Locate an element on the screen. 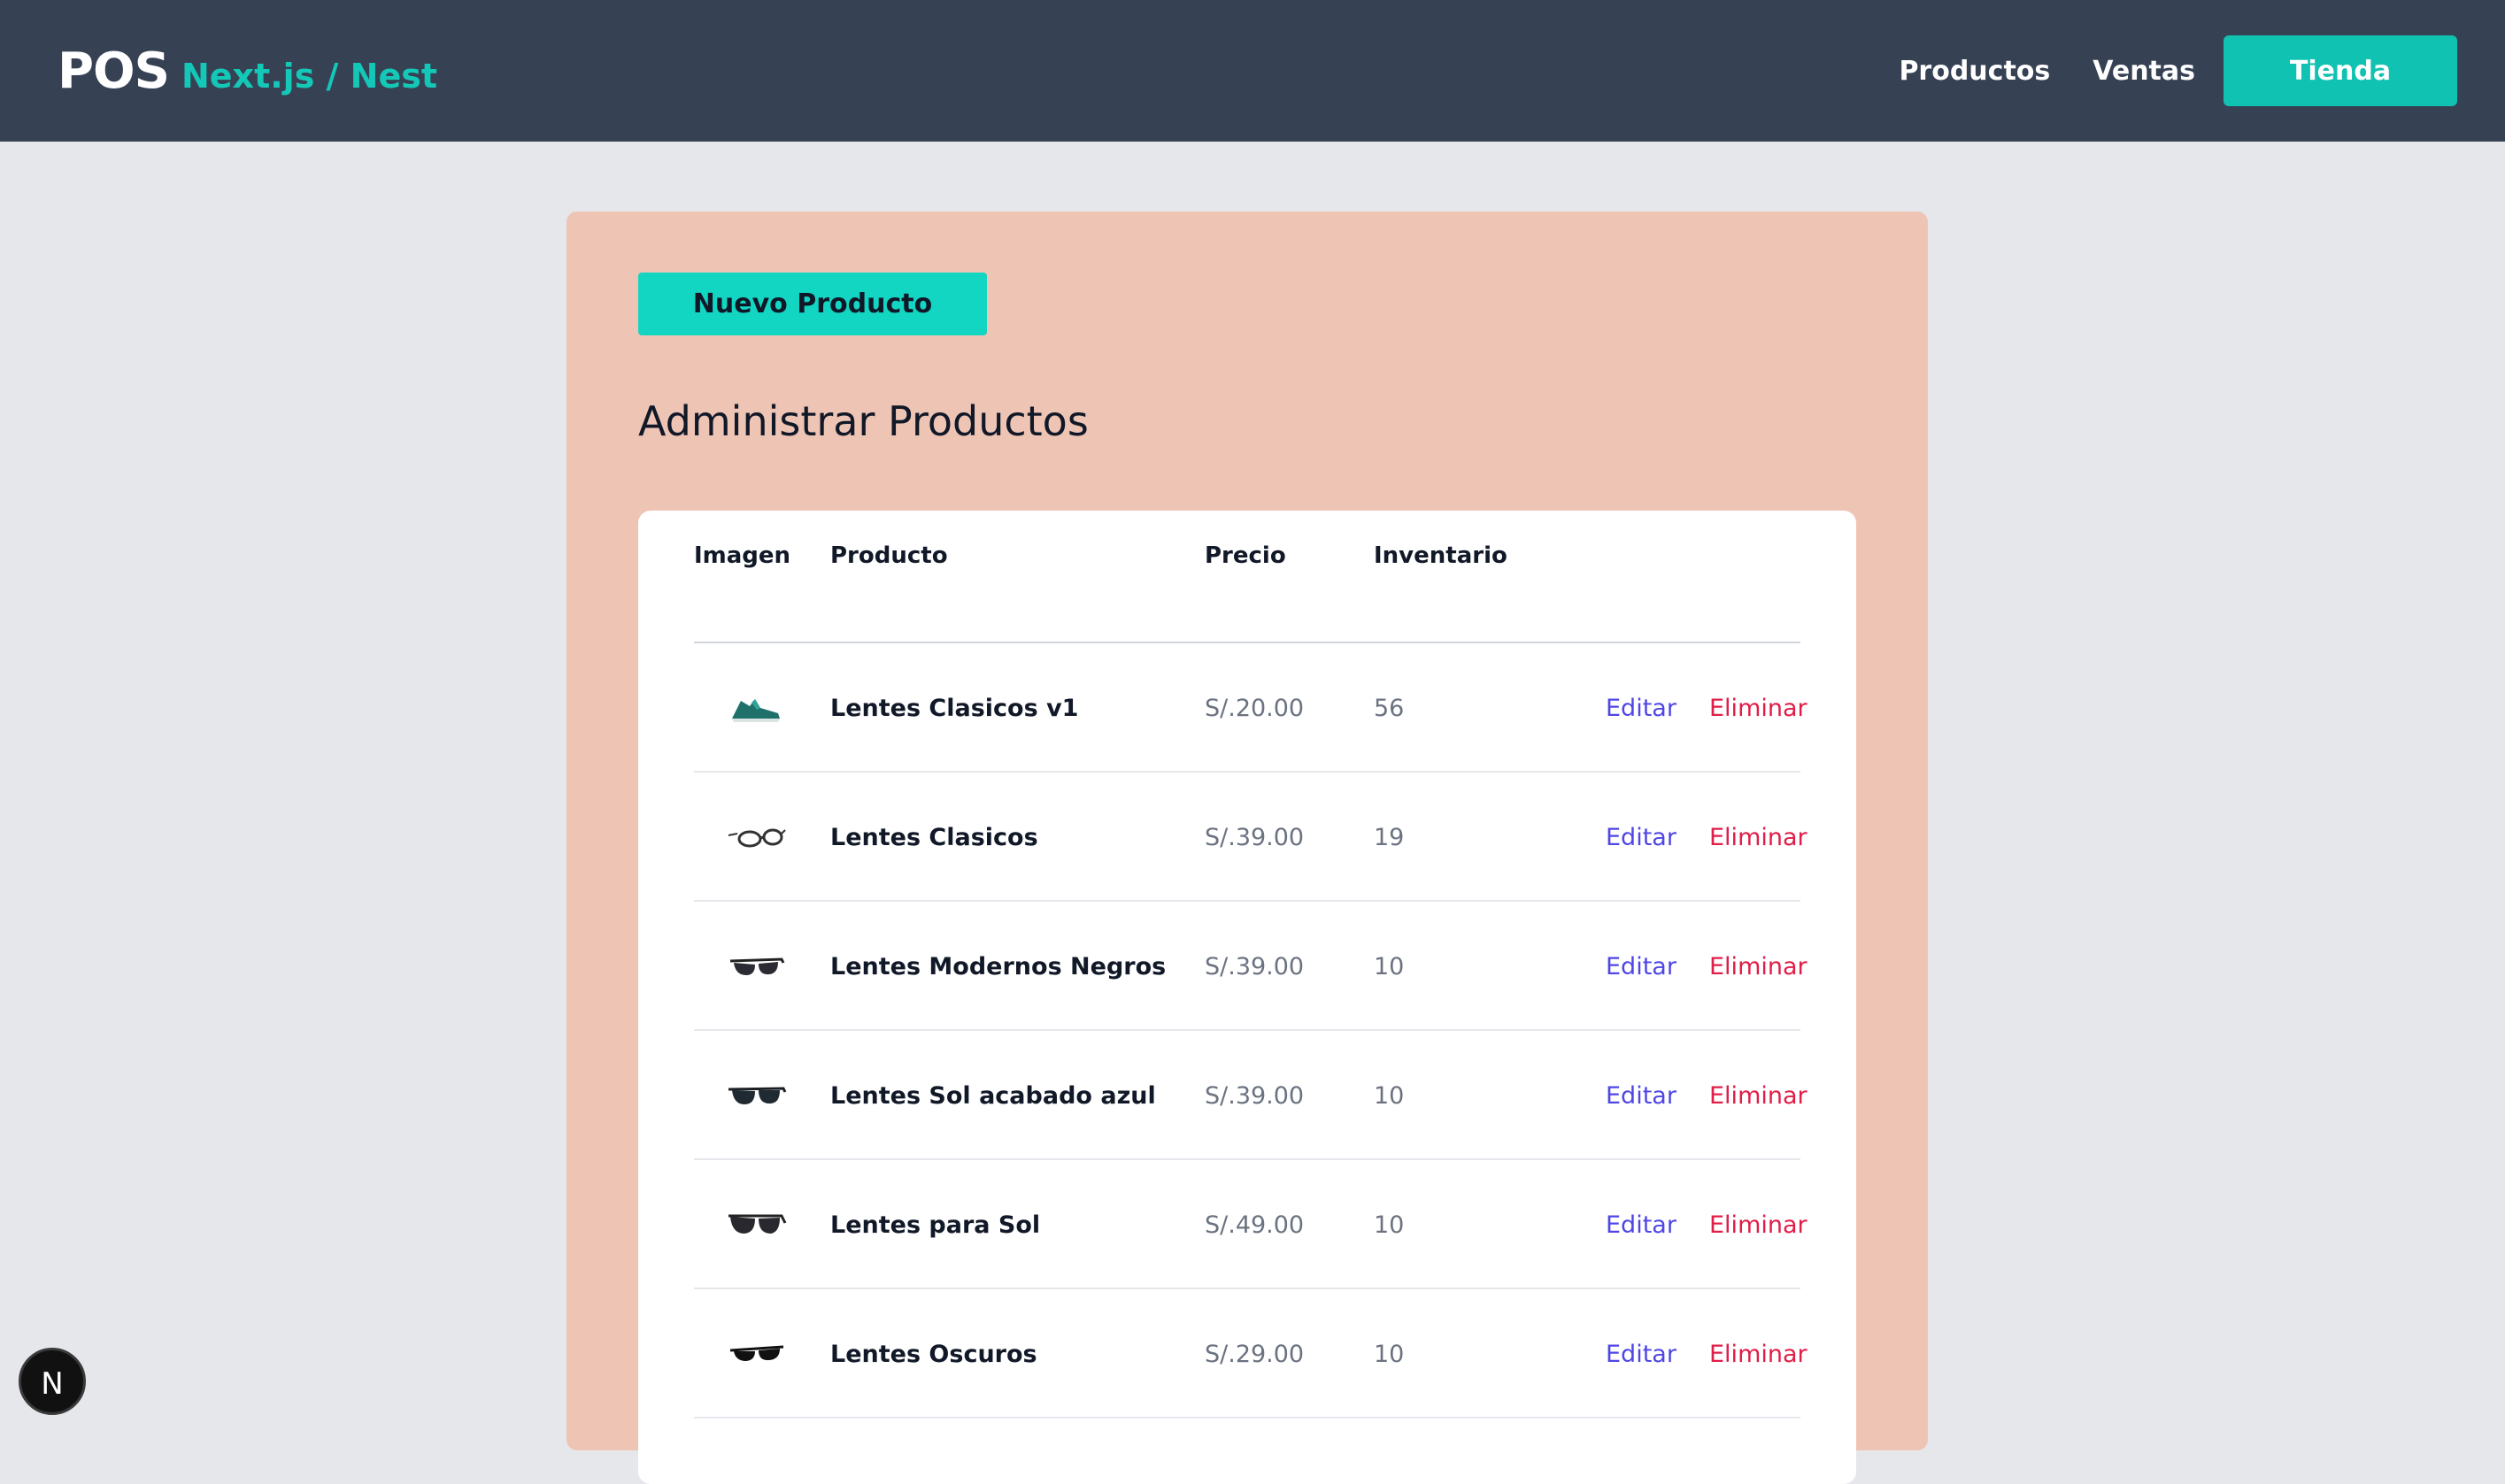  product-price: S/.29.00 is located at coordinates (1255, 1354).